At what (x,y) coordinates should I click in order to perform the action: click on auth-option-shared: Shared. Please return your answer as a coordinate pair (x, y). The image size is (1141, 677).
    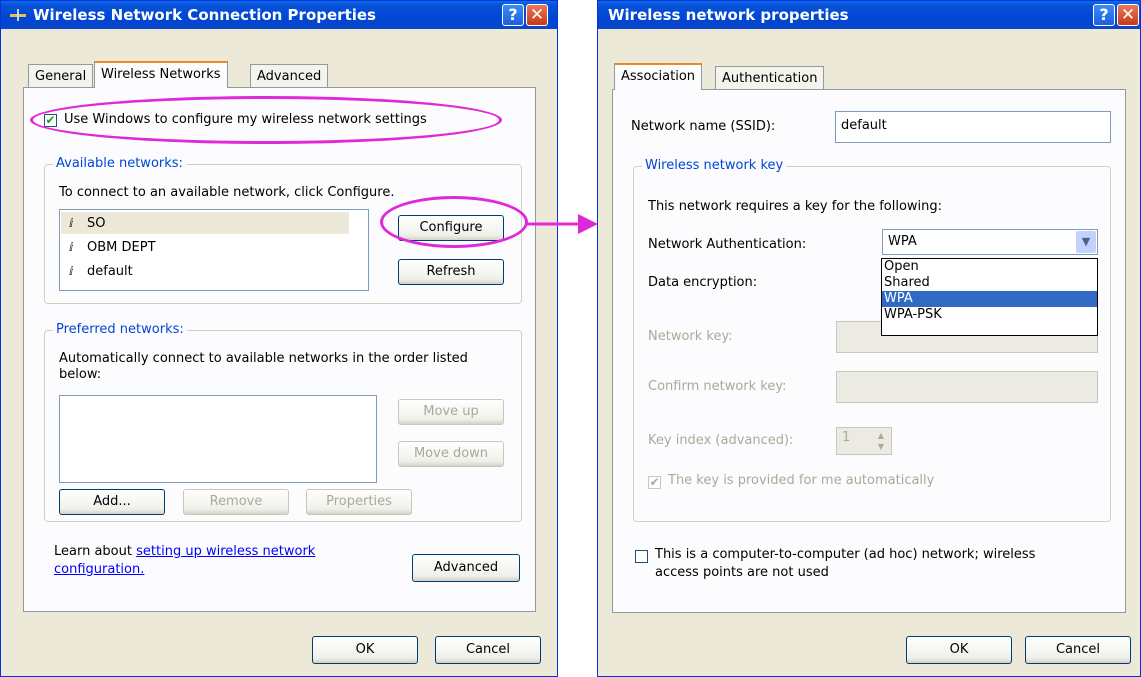
    Looking at the image, I should click on (989, 283).